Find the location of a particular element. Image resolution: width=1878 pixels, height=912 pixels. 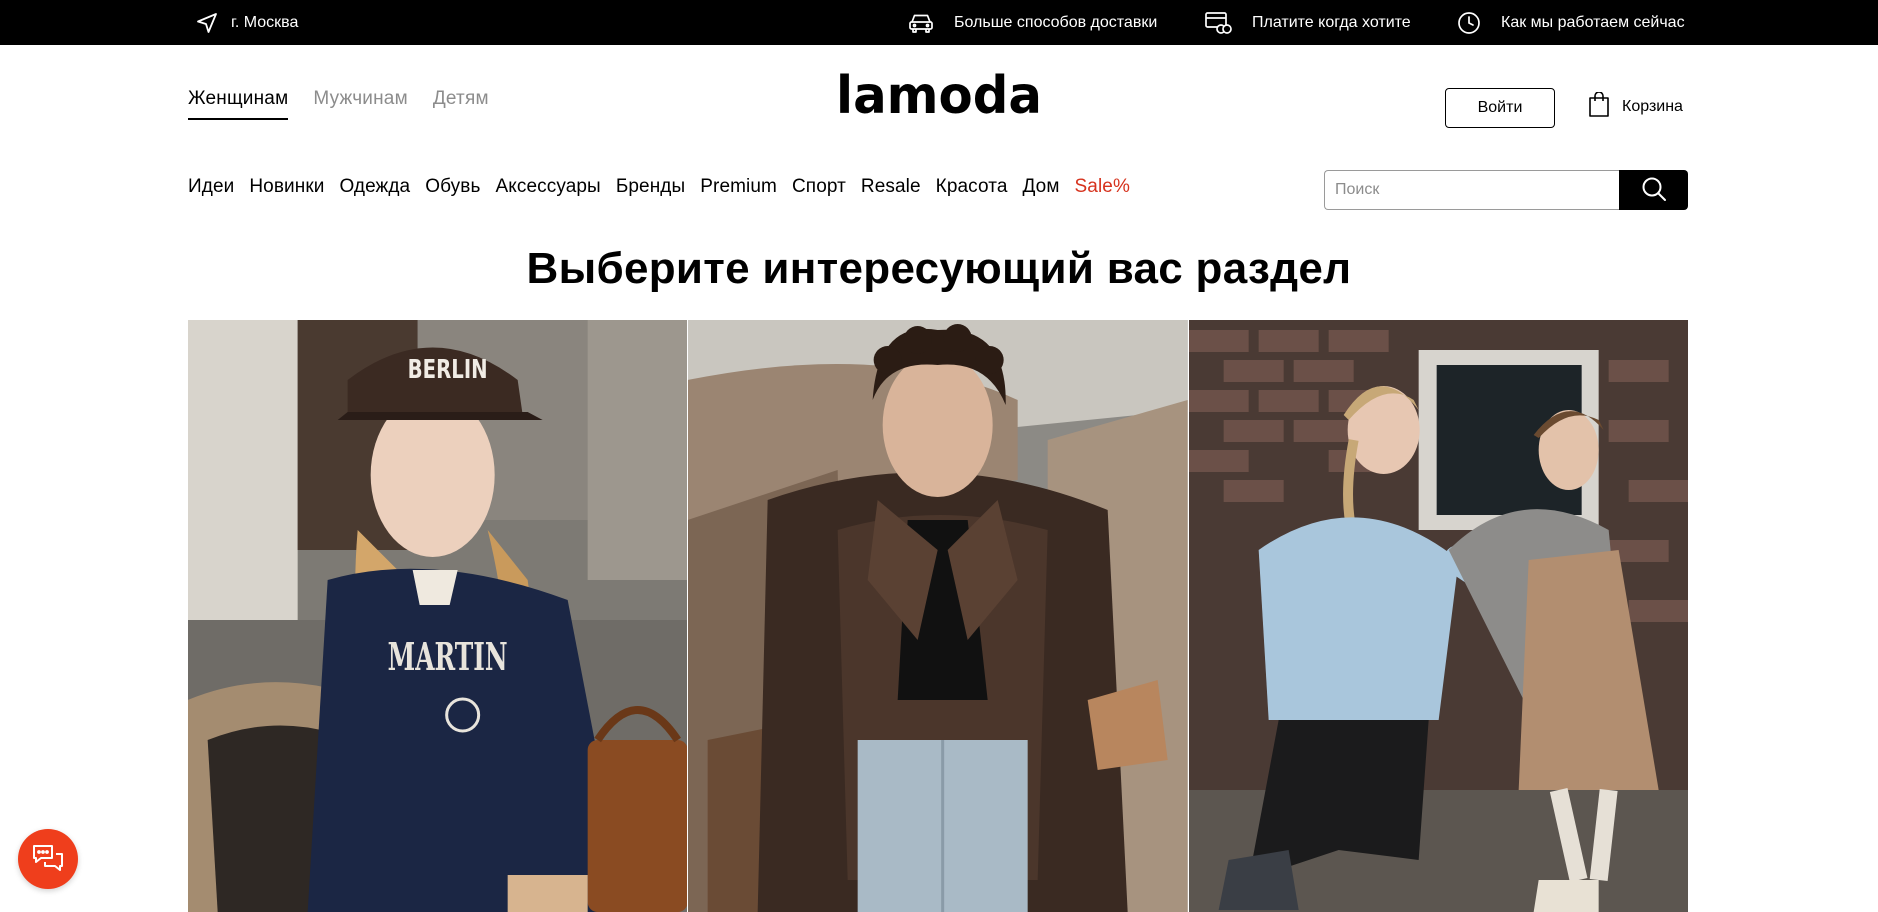

nav-item-resale: Resale is located at coordinates (891, 187).